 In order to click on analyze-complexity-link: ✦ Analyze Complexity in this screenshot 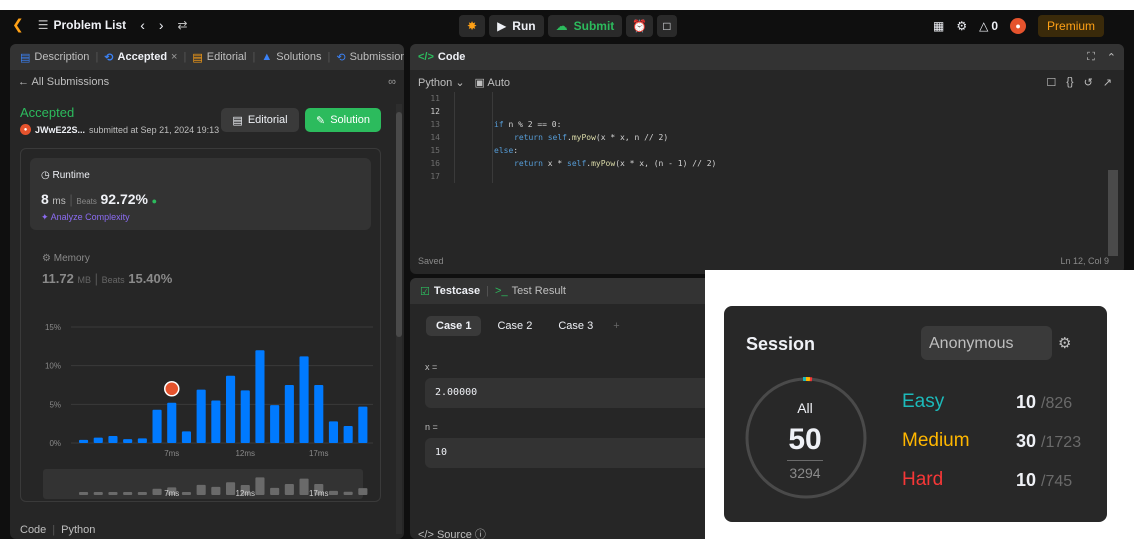, I will do `click(85, 217)`.